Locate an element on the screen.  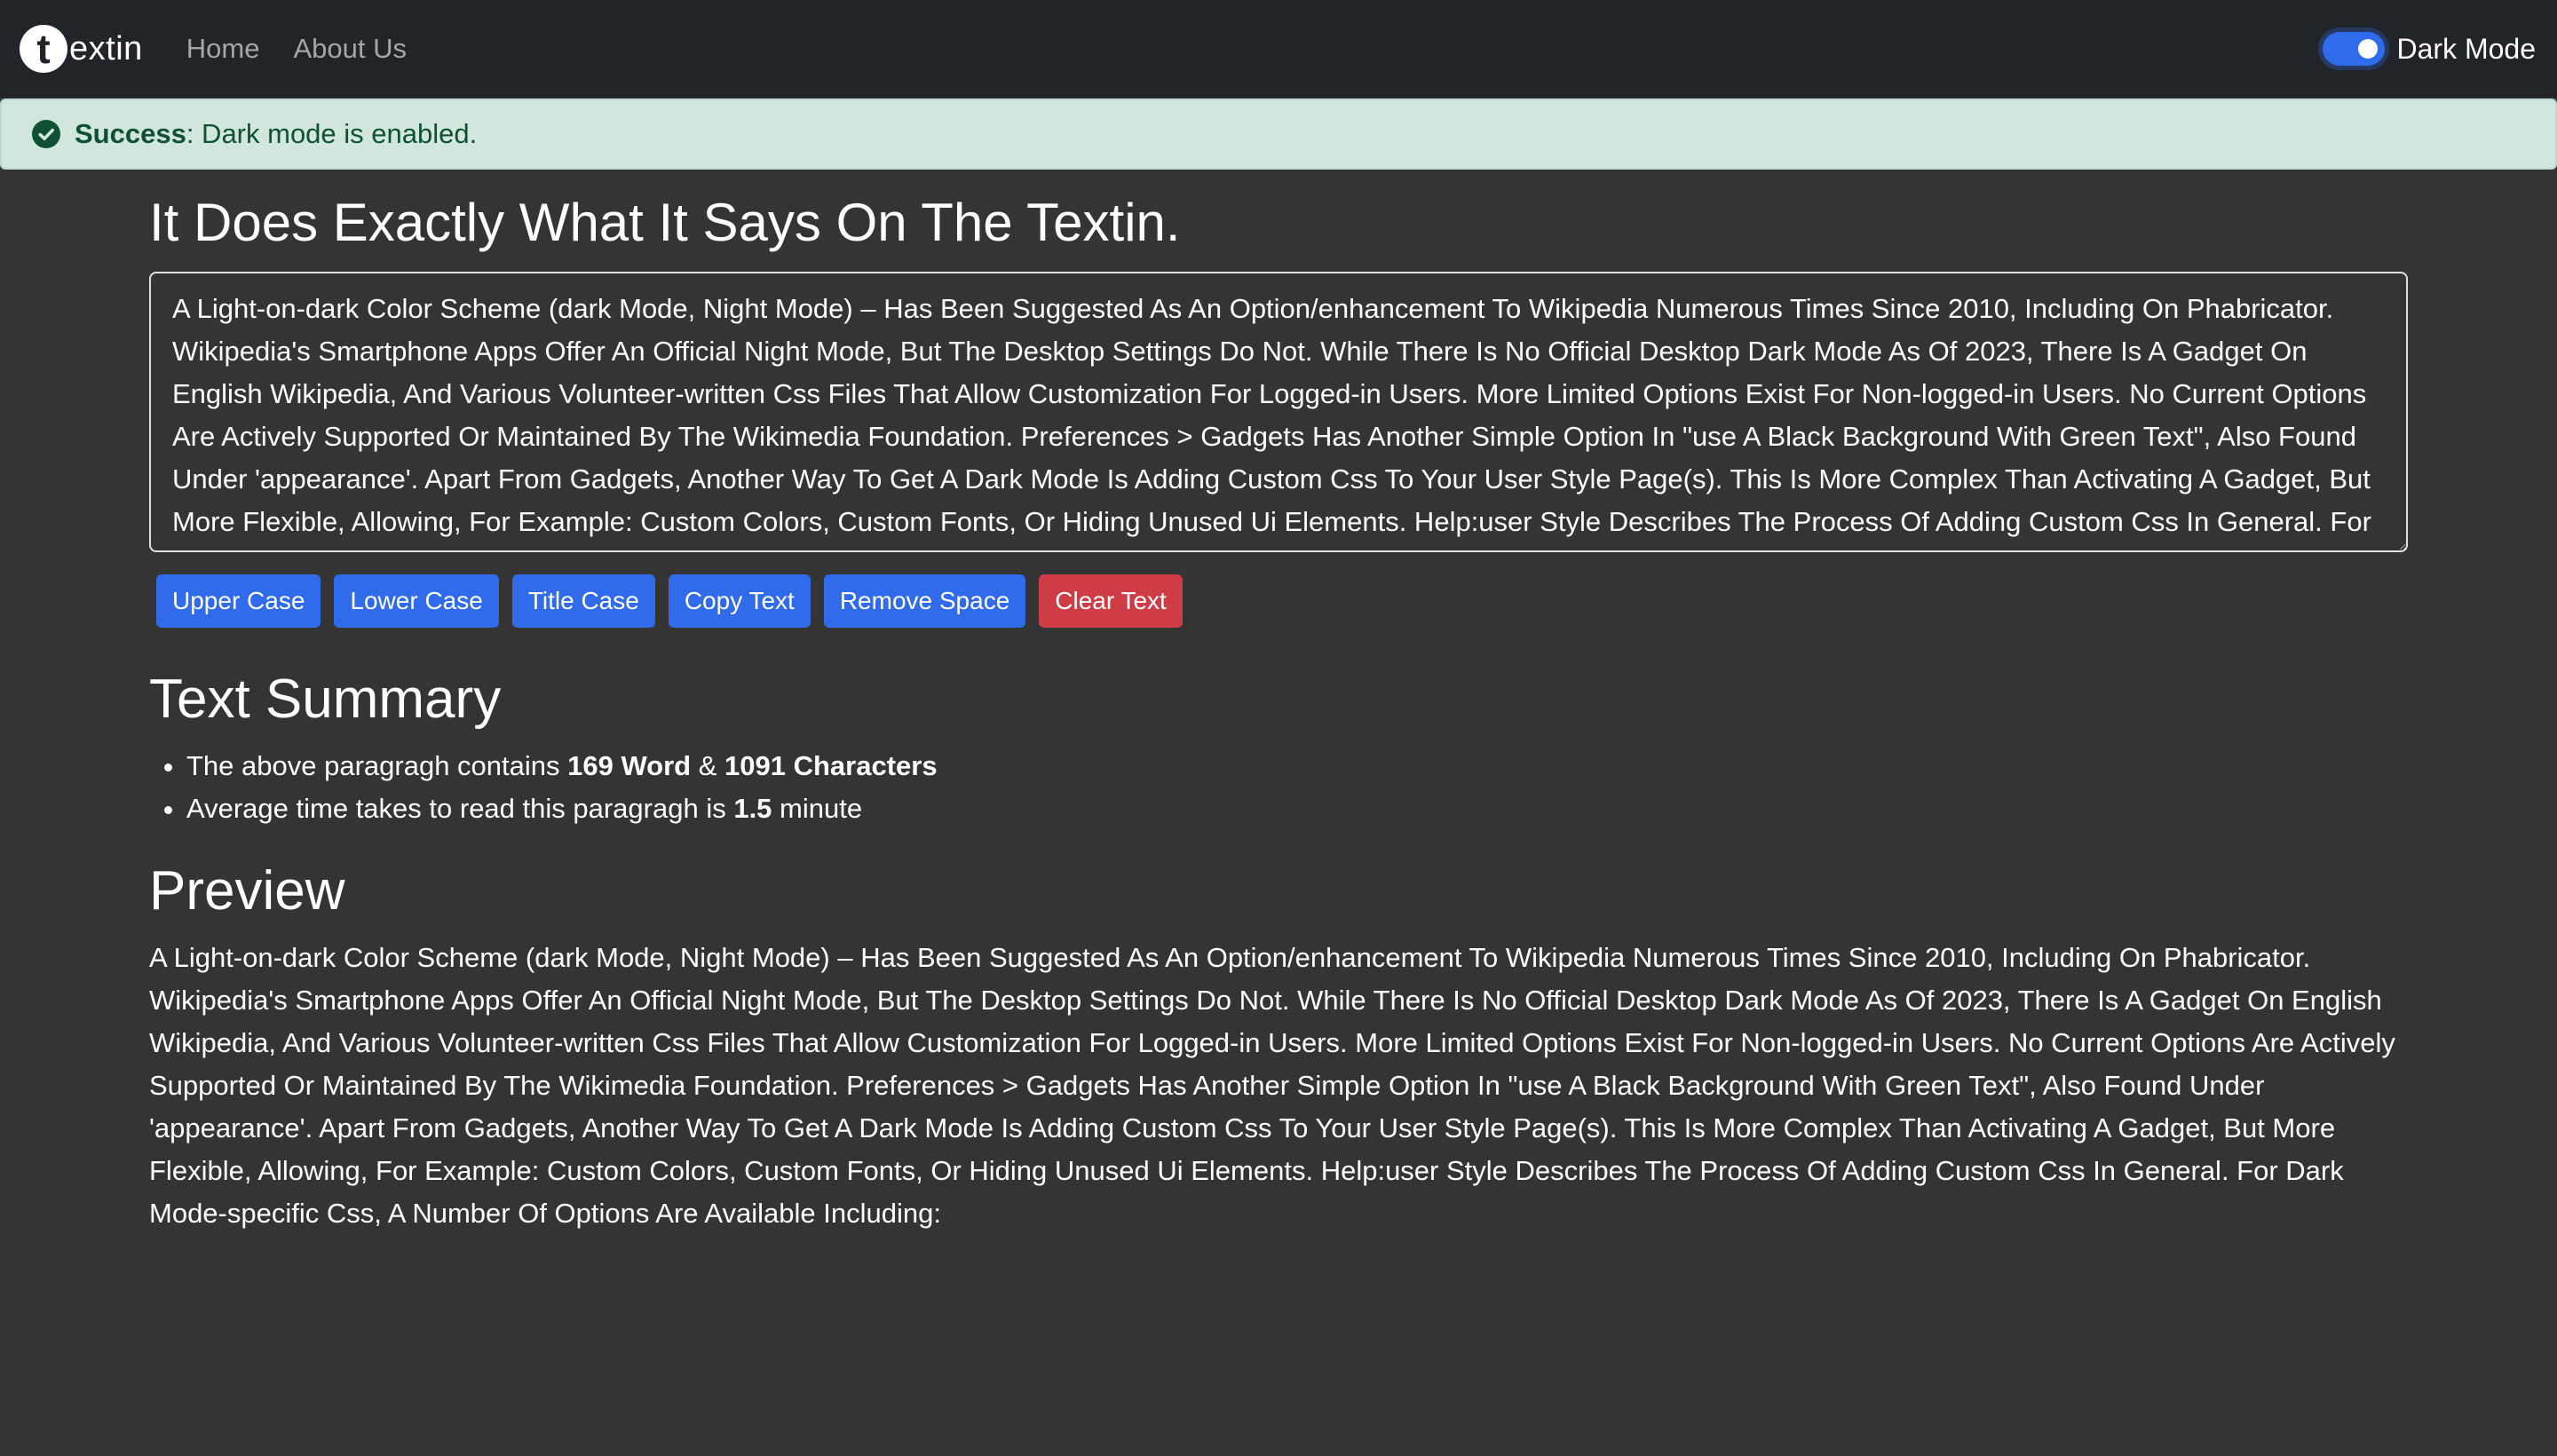
brand-link: t extin is located at coordinates (81, 49).